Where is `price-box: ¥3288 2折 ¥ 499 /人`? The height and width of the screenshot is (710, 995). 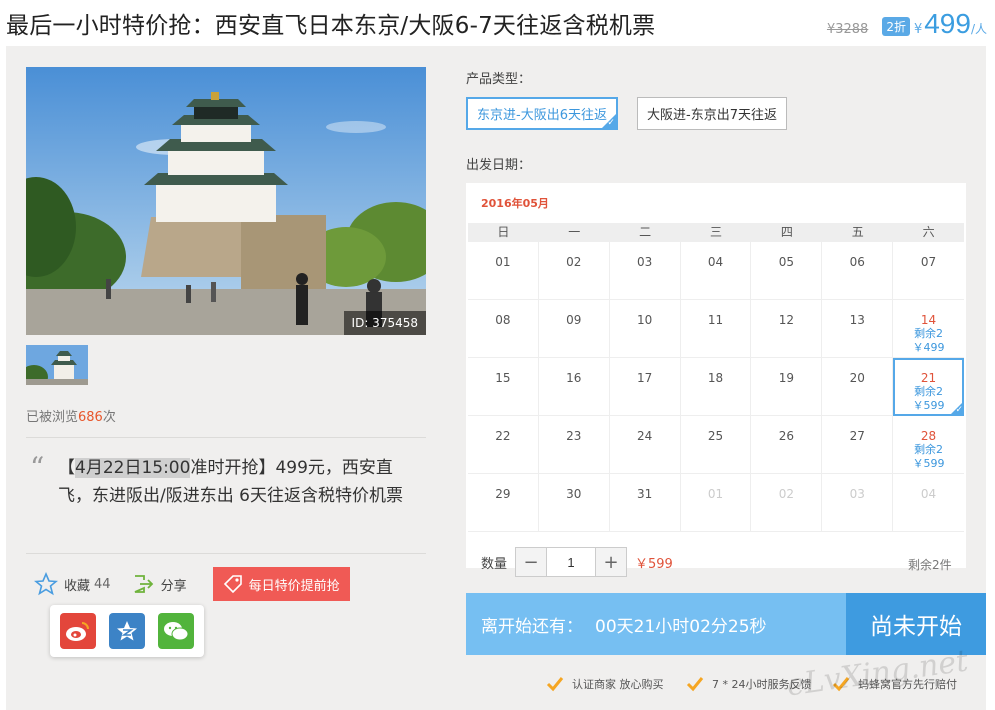 price-box: ¥3288 2折 ¥ 499 /人 is located at coordinates (907, 24).